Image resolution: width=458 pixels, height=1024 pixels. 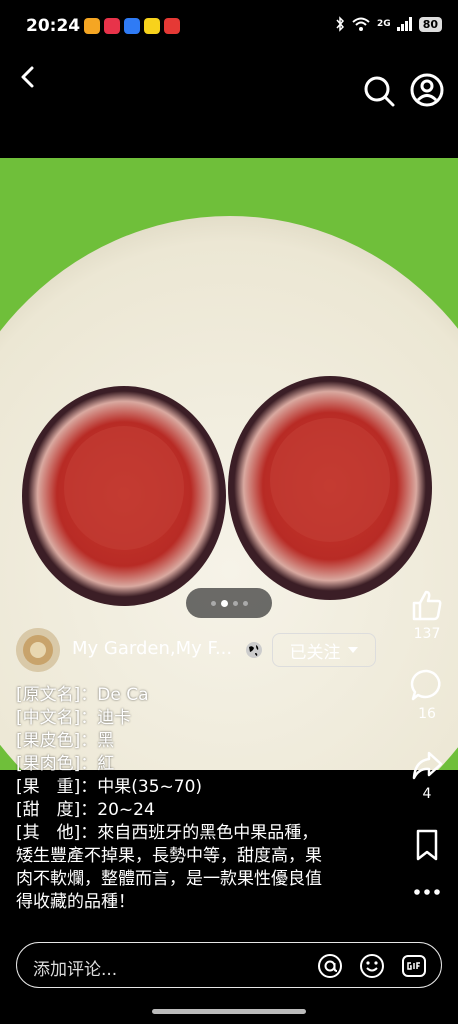 I want to click on gif-icon, so click(x=414, y=966).